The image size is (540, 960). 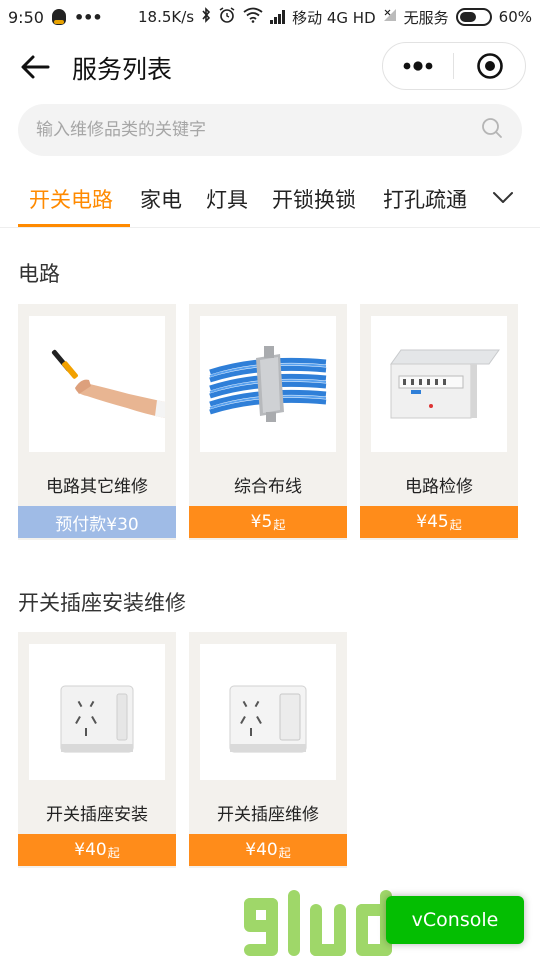 What do you see at coordinates (161, 199) in the screenshot?
I see `tab-appliances: 家电` at bounding box center [161, 199].